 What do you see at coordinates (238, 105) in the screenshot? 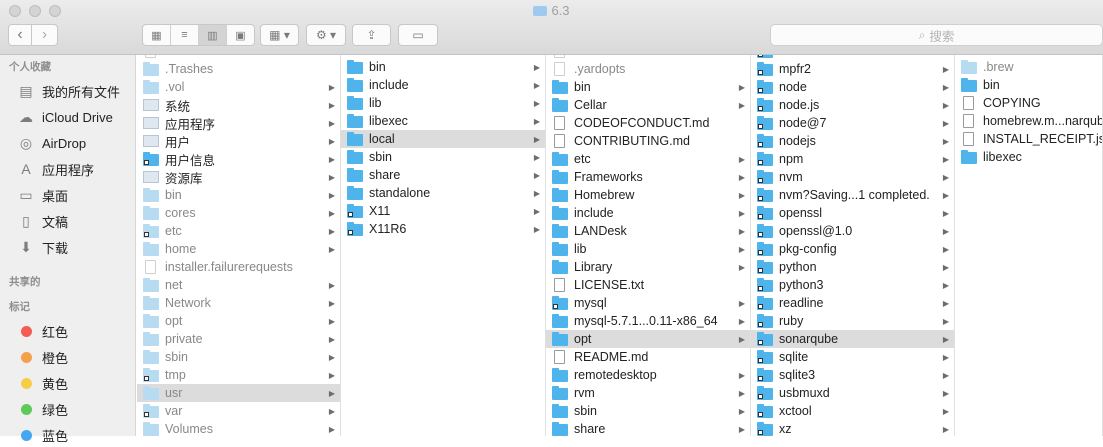
I see `folder-row: 系统 ▶` at bounding box center [238, 105].